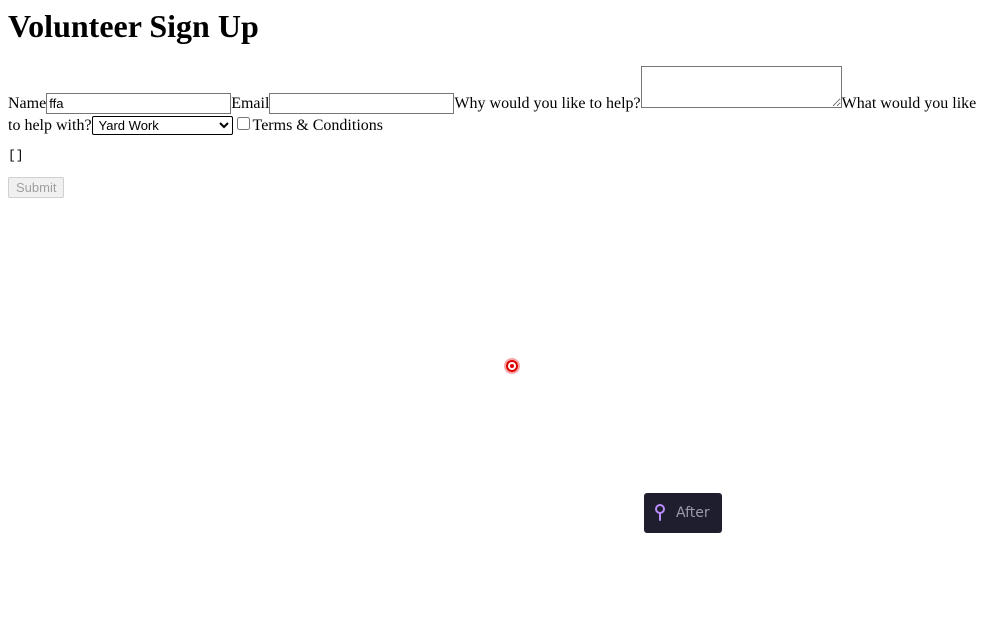  Describe the element at coordinates (512, 366) in the screenshot. I see `cursor-marker` at that location.